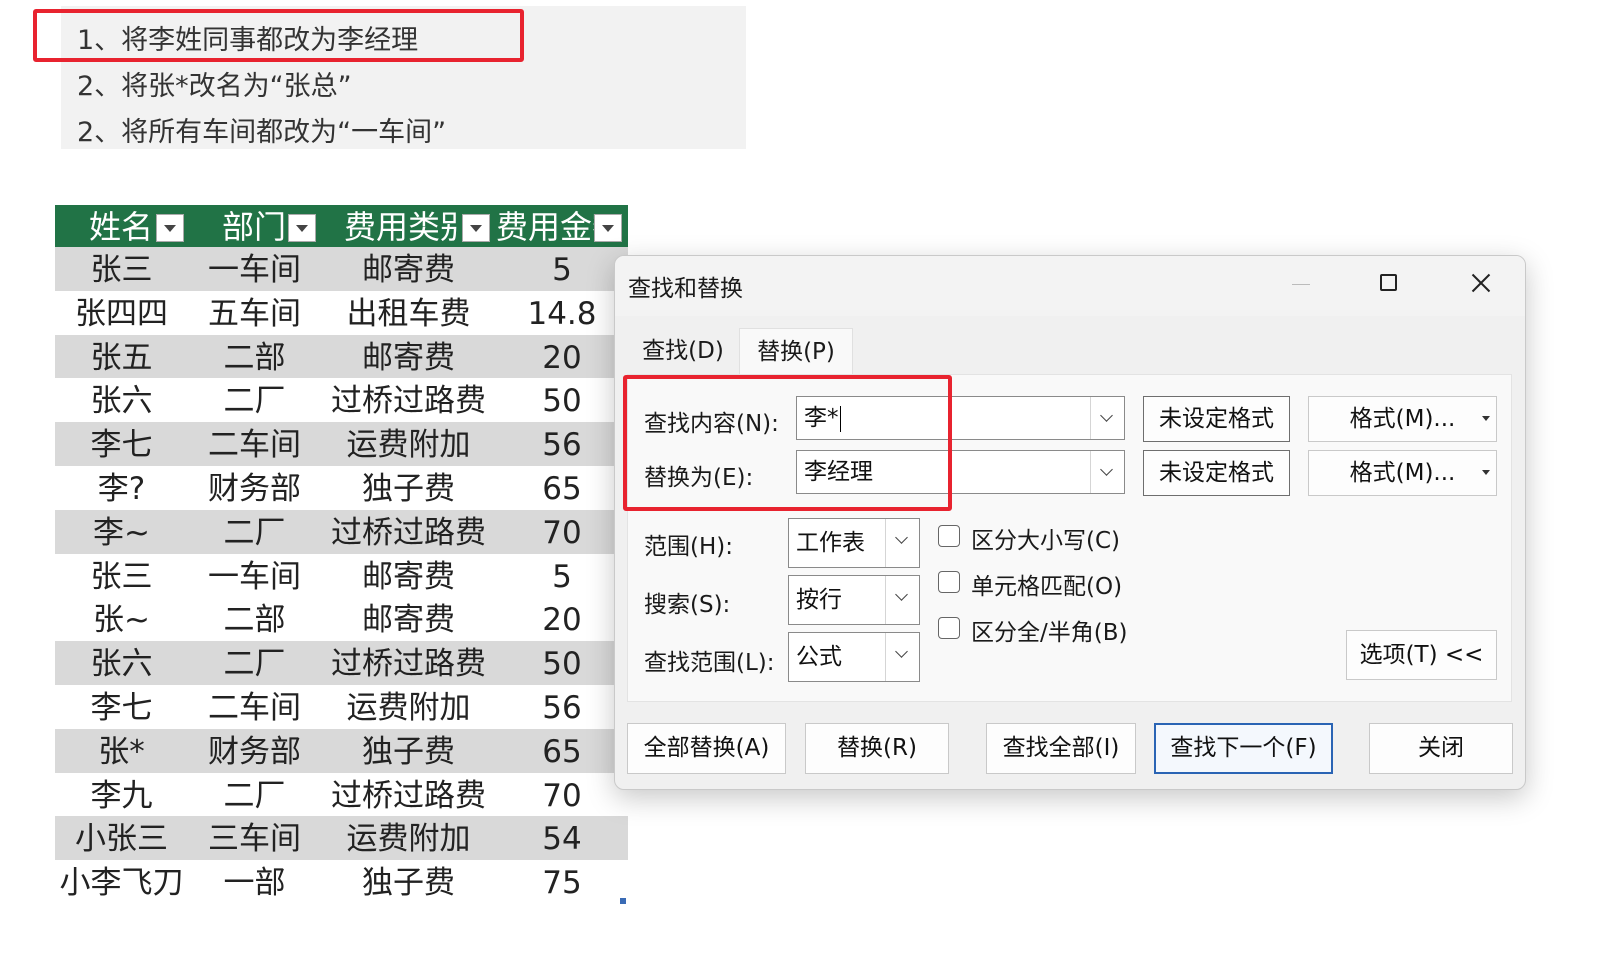 This screenshot has width=1611, height=959. What do you see at coordinates (254, 313) in the screenshot?
I see `cell-dept: 五车间` at bounding box center [254, 313].